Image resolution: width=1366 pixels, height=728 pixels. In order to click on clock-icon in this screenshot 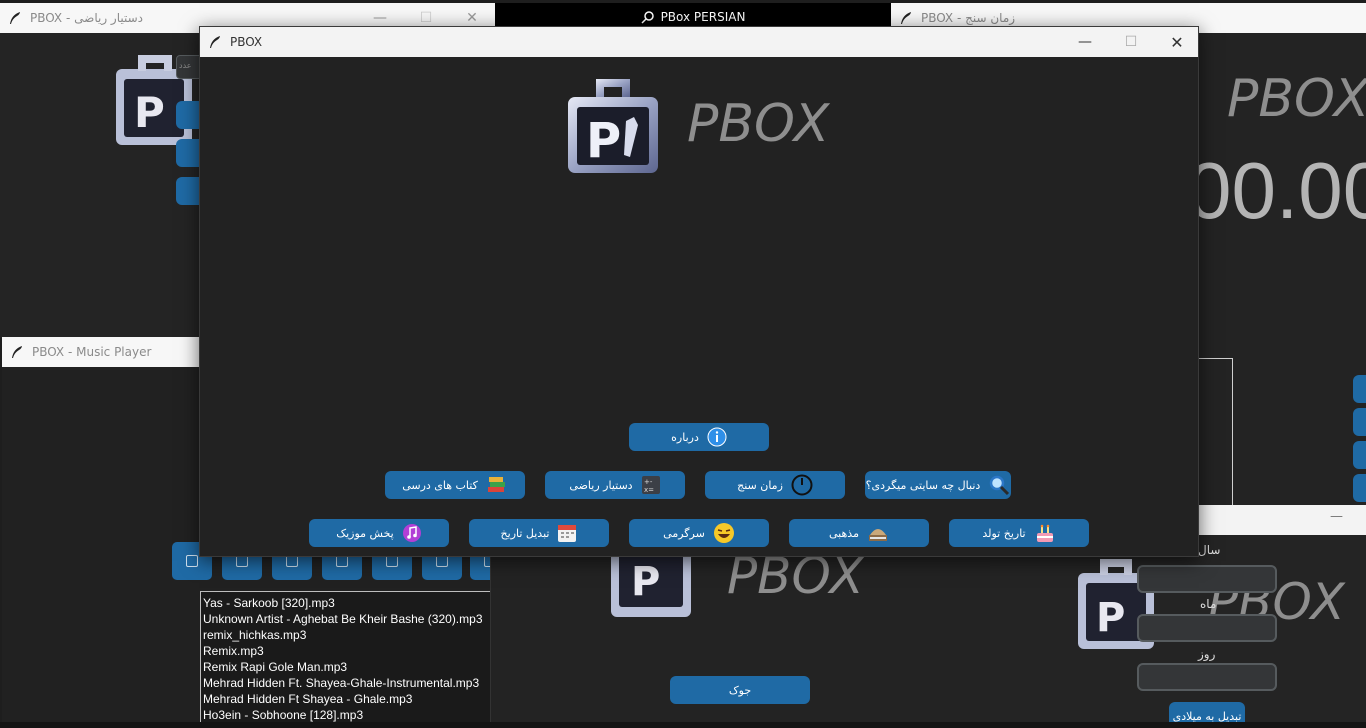, I will do `click(802, 485)`.